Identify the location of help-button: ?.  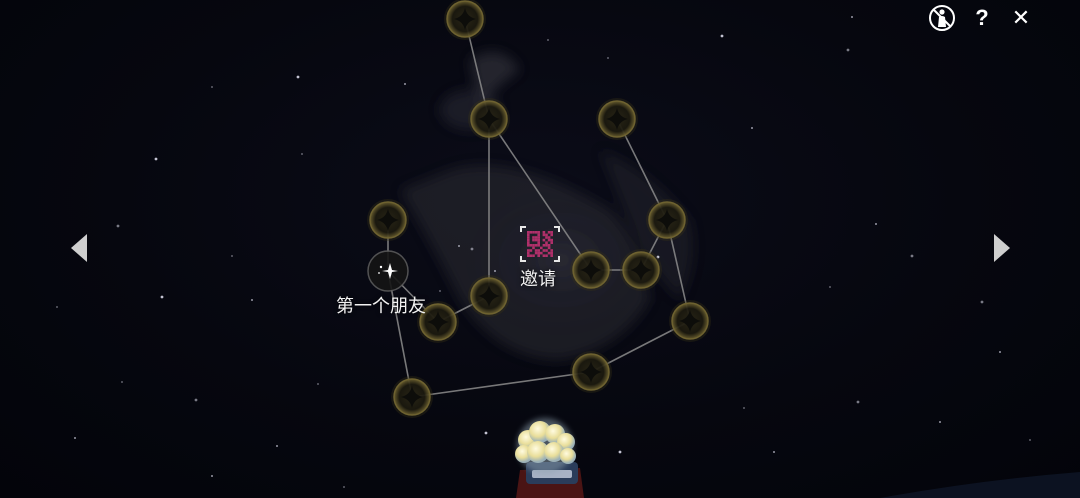
(982, 18).